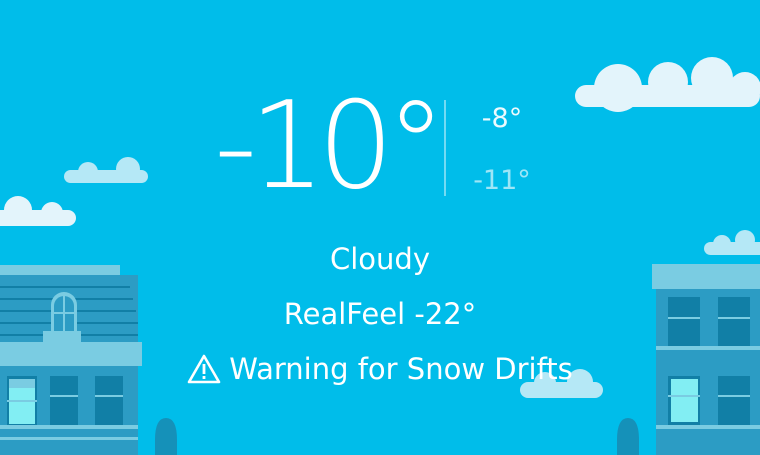 The height and width of the screenshot is (455, 760). What do you see at coordinates (380, 259) in the screenshot?
I see `weather-condition: Cloudy` at bounding box center [380, 259].